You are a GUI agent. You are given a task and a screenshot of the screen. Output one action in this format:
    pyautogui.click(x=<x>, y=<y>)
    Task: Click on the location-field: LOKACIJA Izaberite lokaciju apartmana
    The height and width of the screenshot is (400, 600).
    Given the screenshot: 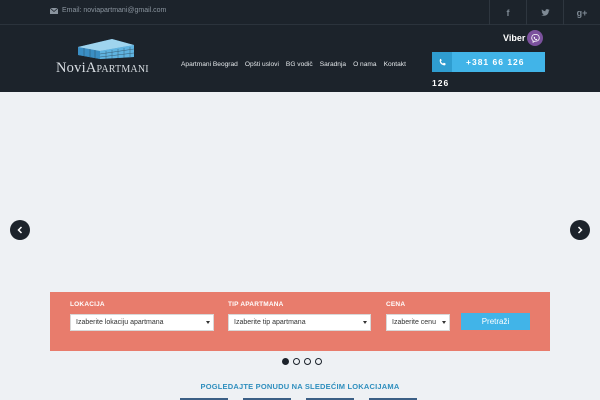 What is the action you would take?
    pyautogui.click(x=142, y=316)
    